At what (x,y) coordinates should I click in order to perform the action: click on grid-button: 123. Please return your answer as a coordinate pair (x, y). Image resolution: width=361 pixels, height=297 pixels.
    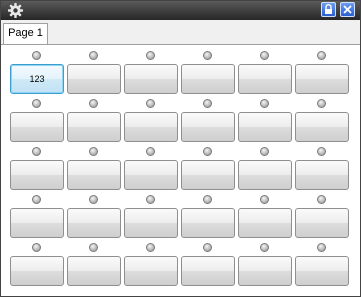
    Looking at the image, I should click on (37, 79).